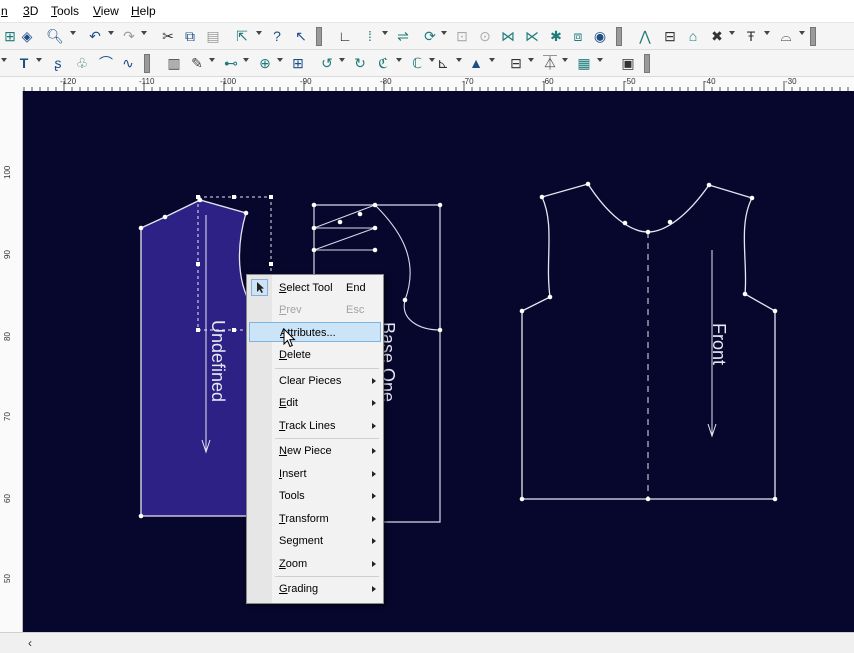  What do you see at coordinates (417, 63) in the screenshot?
I see `curve-c2-icon: ℂ` at bounding box center [417, 63].